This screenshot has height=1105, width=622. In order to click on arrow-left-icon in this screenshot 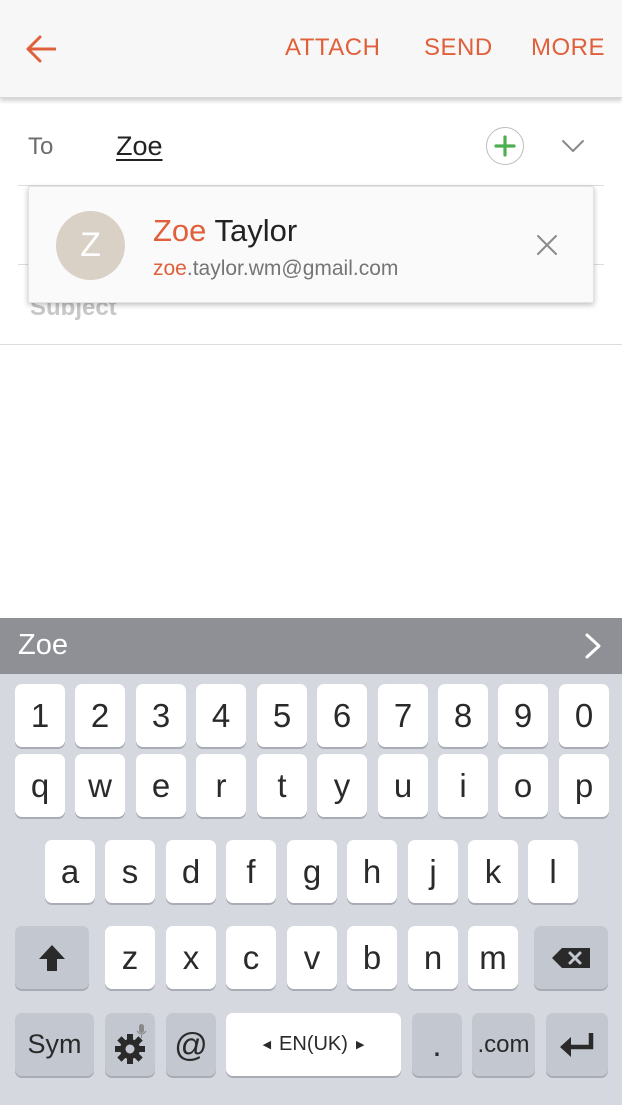, I will do `click(41, 49)`.